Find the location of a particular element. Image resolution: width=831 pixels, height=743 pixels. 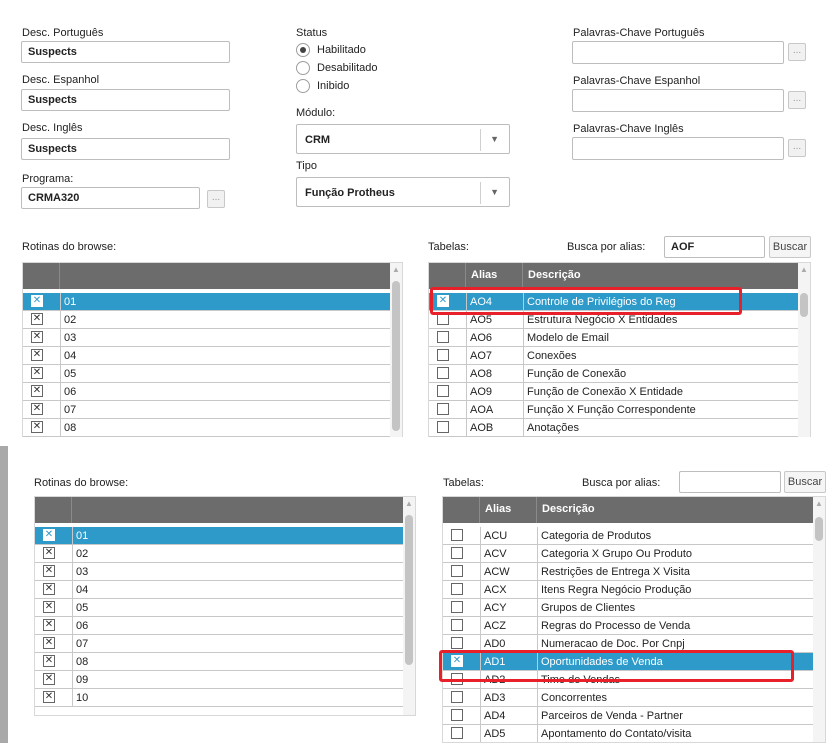

table-row: ACU Categoria de Produtos is located at coordinates (628, 536).